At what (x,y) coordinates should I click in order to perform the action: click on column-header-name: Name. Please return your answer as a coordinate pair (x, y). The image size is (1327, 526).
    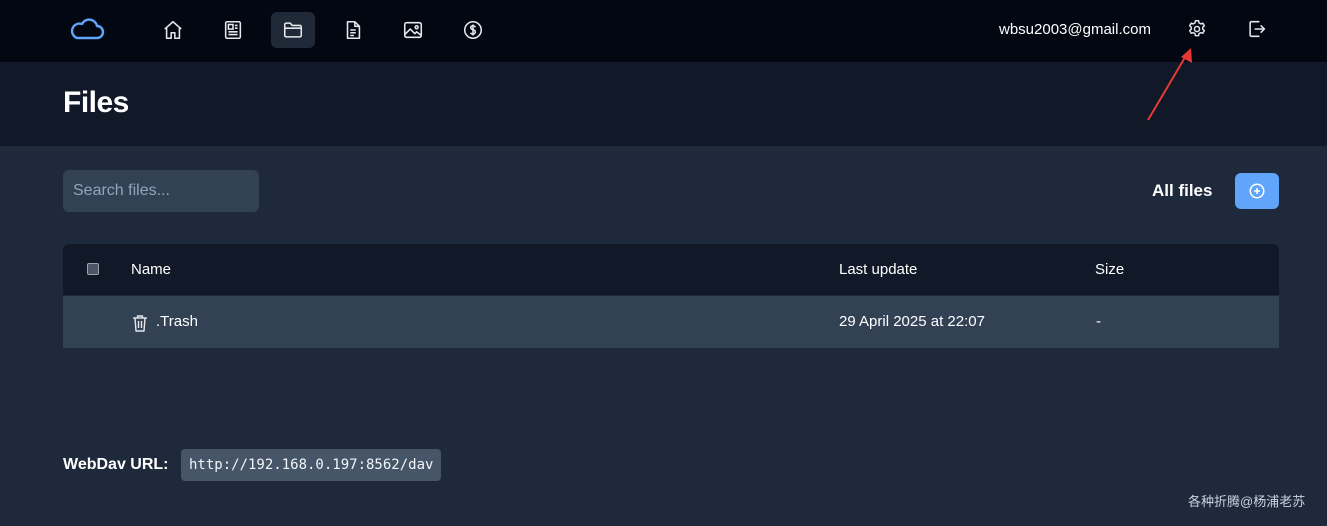
    Looking at the image, I should click on (151, 269).